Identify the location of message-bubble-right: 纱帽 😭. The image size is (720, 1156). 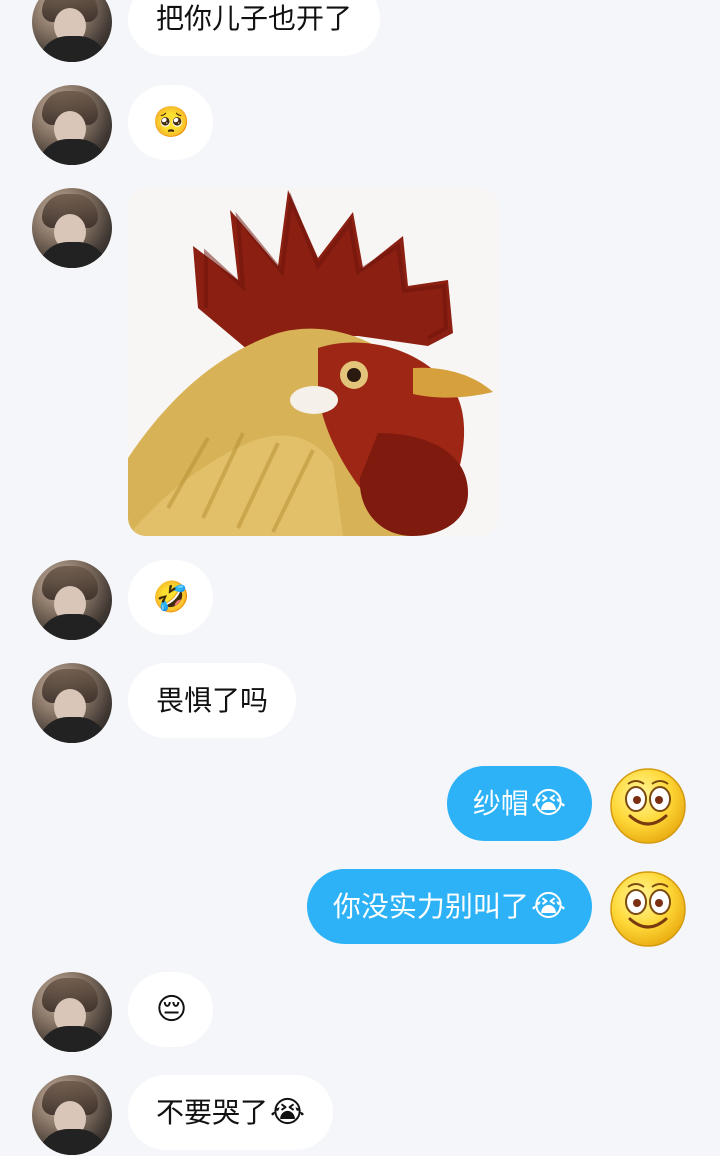
(519, 803).